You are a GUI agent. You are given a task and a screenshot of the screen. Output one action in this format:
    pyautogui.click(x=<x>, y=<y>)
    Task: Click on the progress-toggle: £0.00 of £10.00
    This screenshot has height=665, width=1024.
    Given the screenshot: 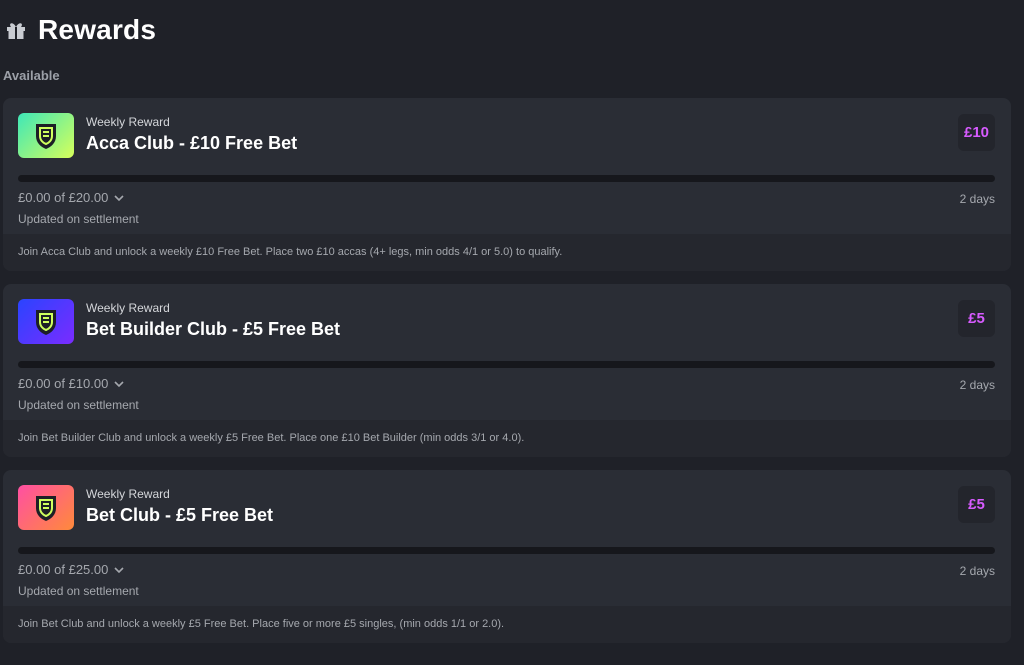 What is the action you would take?
    pyautogui.click(x=71, y=383)
    